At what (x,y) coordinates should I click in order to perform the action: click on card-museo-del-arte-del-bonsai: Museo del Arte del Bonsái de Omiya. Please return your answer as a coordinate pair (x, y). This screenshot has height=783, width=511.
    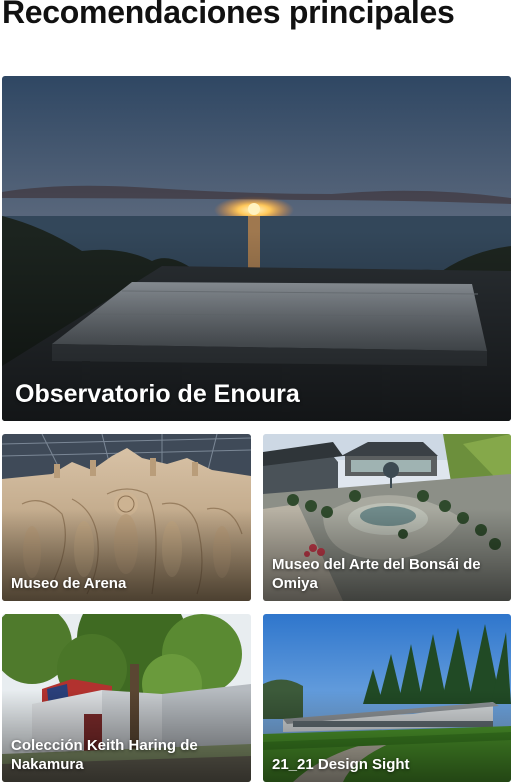
    Looking at the image, I should click on (387, 517).